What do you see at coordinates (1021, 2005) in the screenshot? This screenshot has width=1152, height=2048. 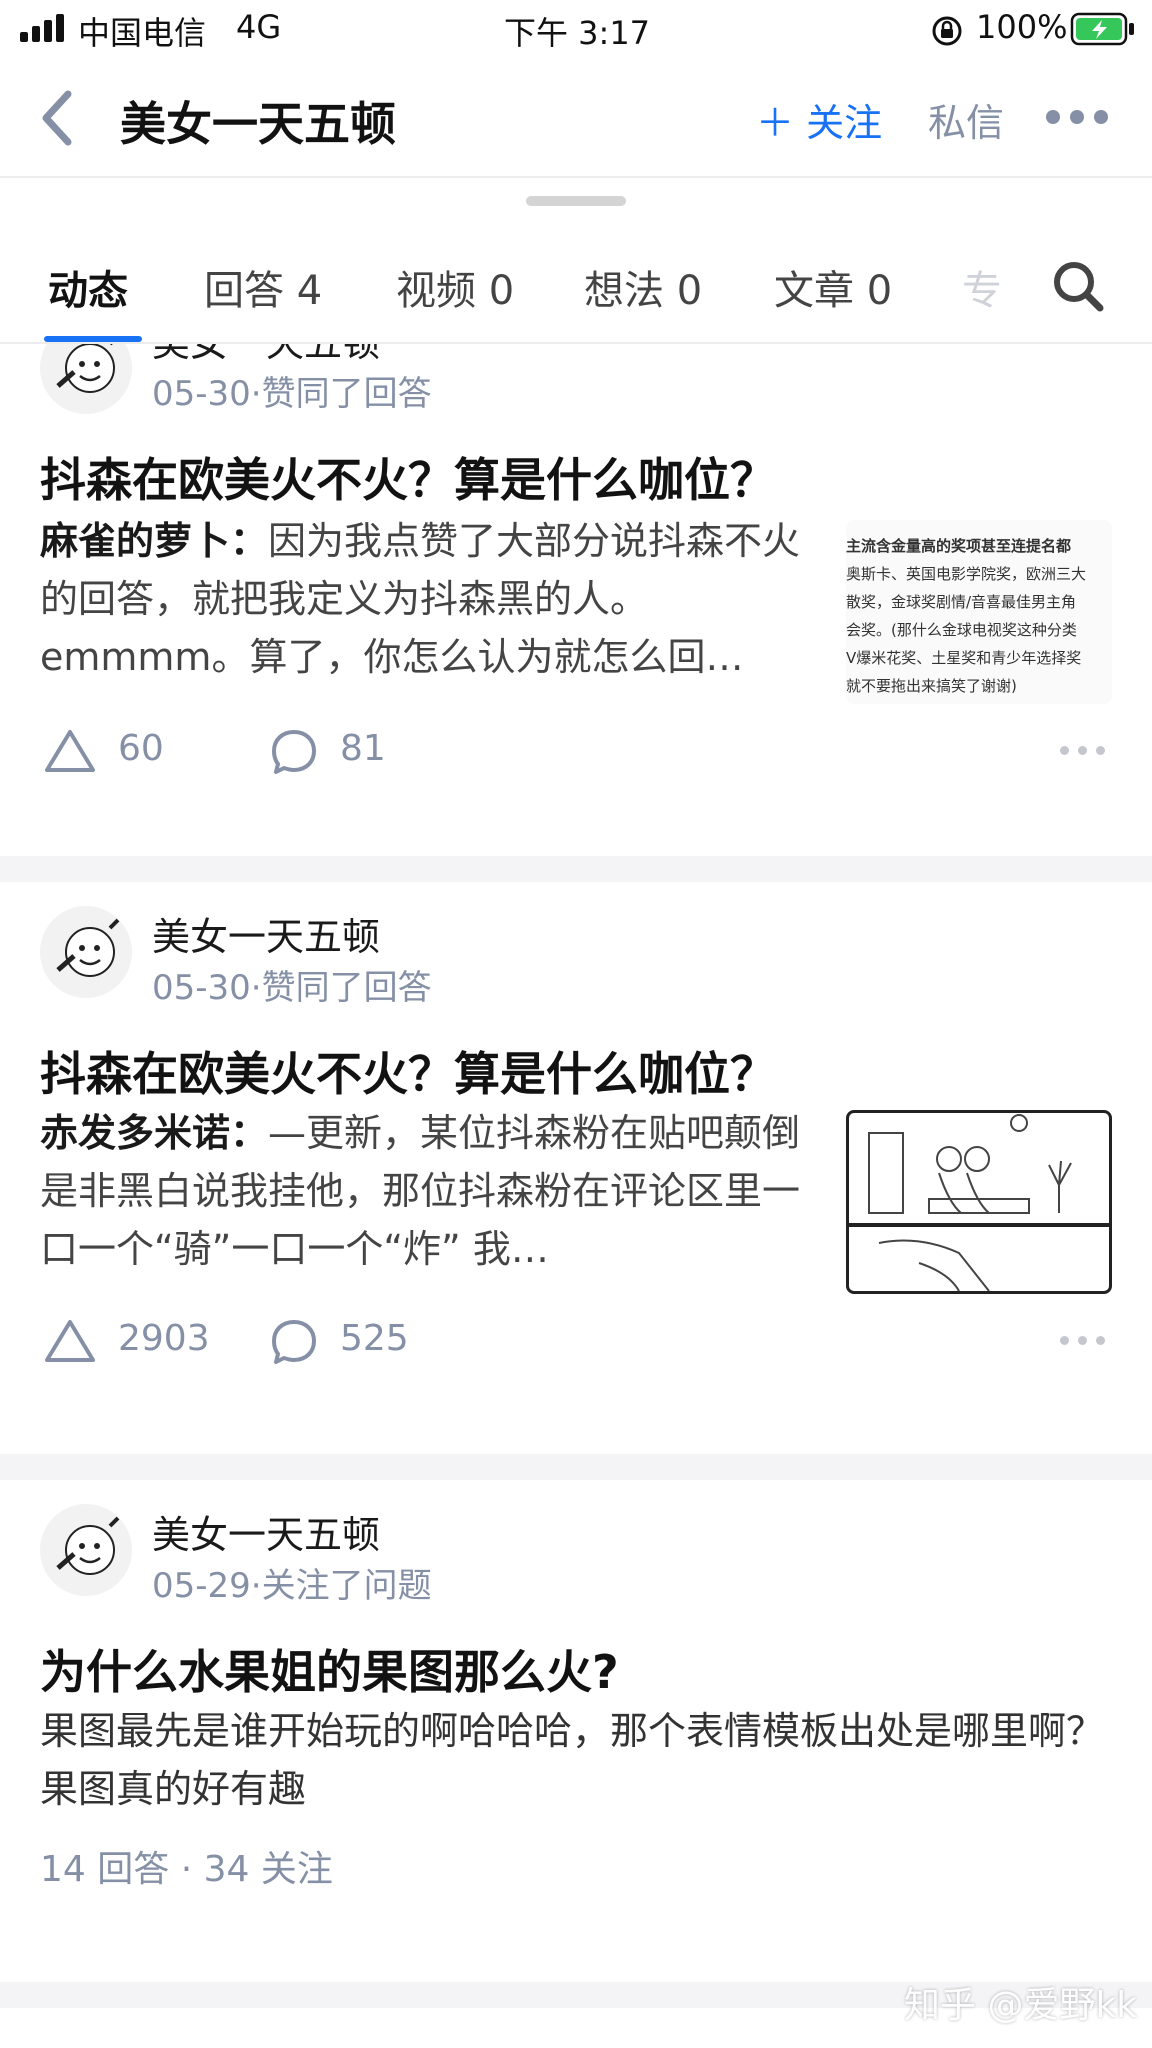 I see `watermark: 知乎 @爱野kk` at bounding box center [1021, 2005].